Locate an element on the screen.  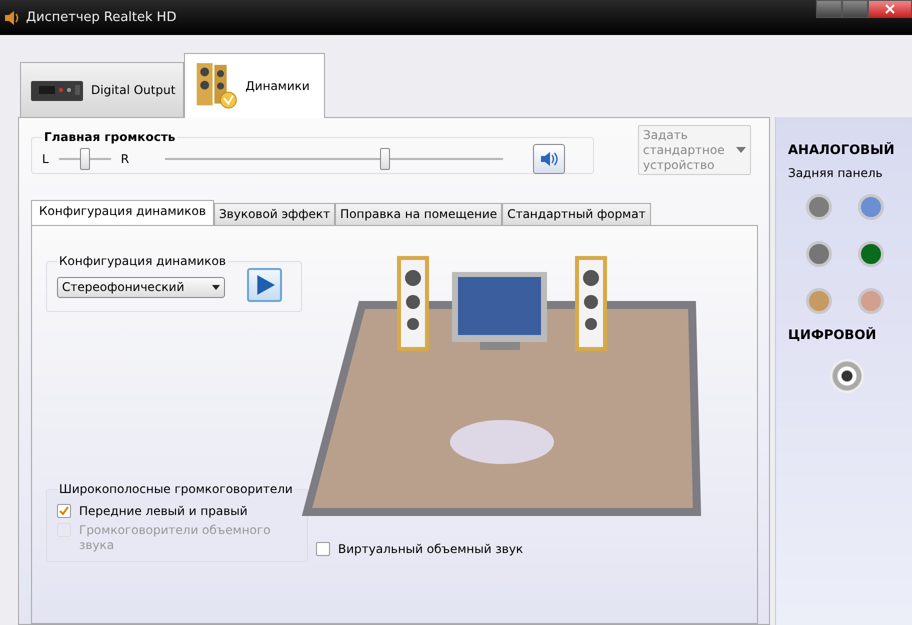
group-label: Конфигурация динамиков is located at coordinates (142, 261).